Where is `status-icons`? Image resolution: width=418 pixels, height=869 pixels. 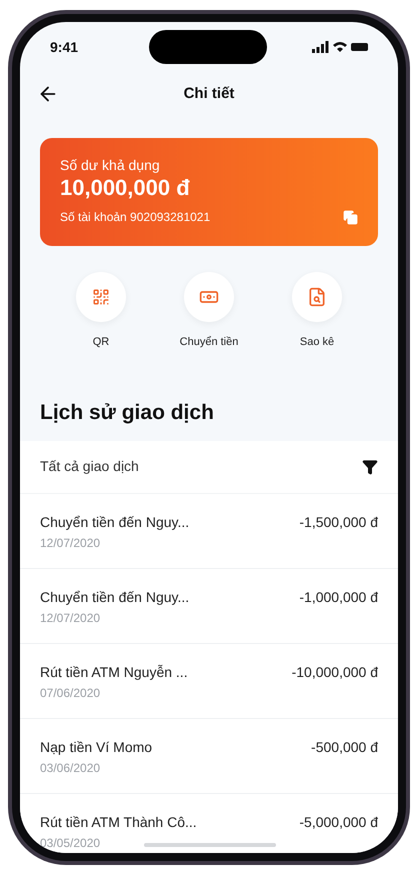
status-icons is located at coordinates (340, 47).